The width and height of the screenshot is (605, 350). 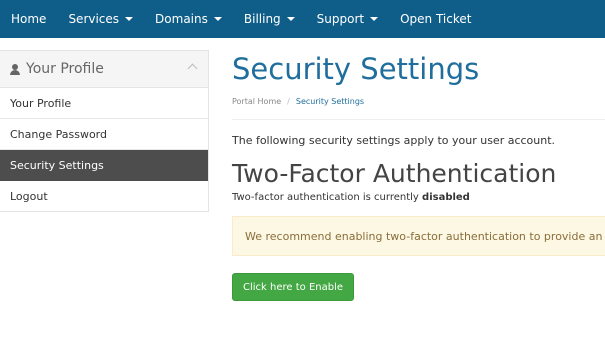 What do you see at coordinates (41, 103) in the screenshot?
I see `sidebar-item-label: Your Profile` at bounding box center [41, 103].